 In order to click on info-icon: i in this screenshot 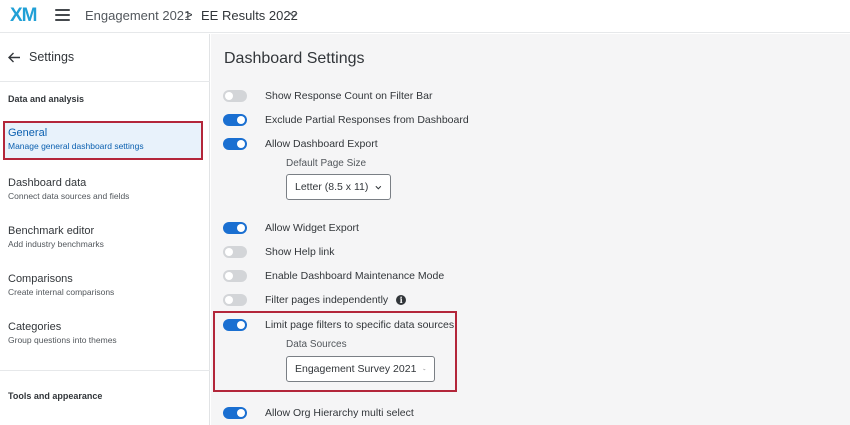, I will do `click(401, 300)`.